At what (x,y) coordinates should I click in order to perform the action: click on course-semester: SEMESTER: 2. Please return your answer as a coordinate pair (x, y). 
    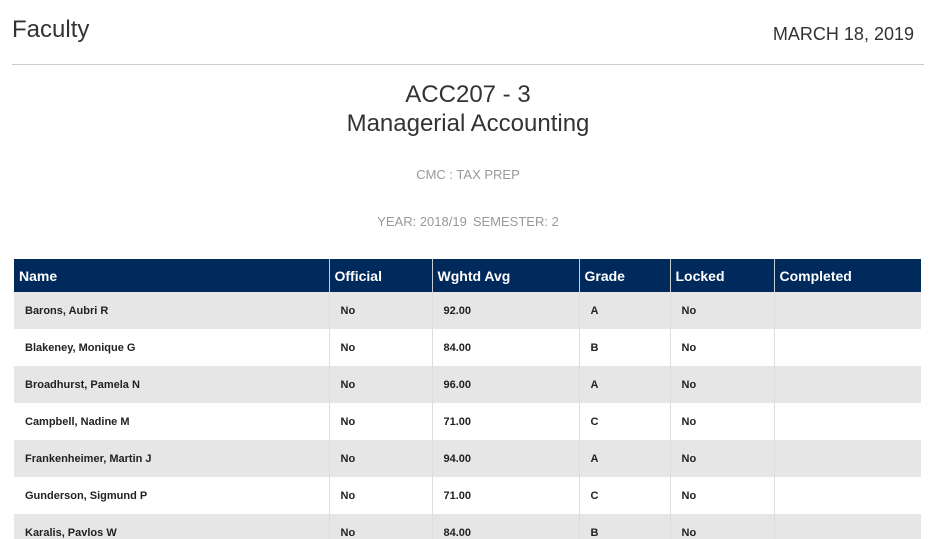
    Looking at the image, I should click on (515, 221).